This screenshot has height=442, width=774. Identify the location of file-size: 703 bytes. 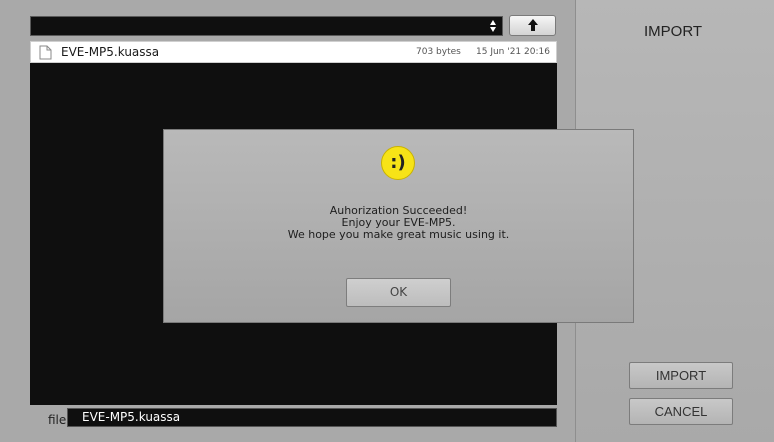
(438, 52).